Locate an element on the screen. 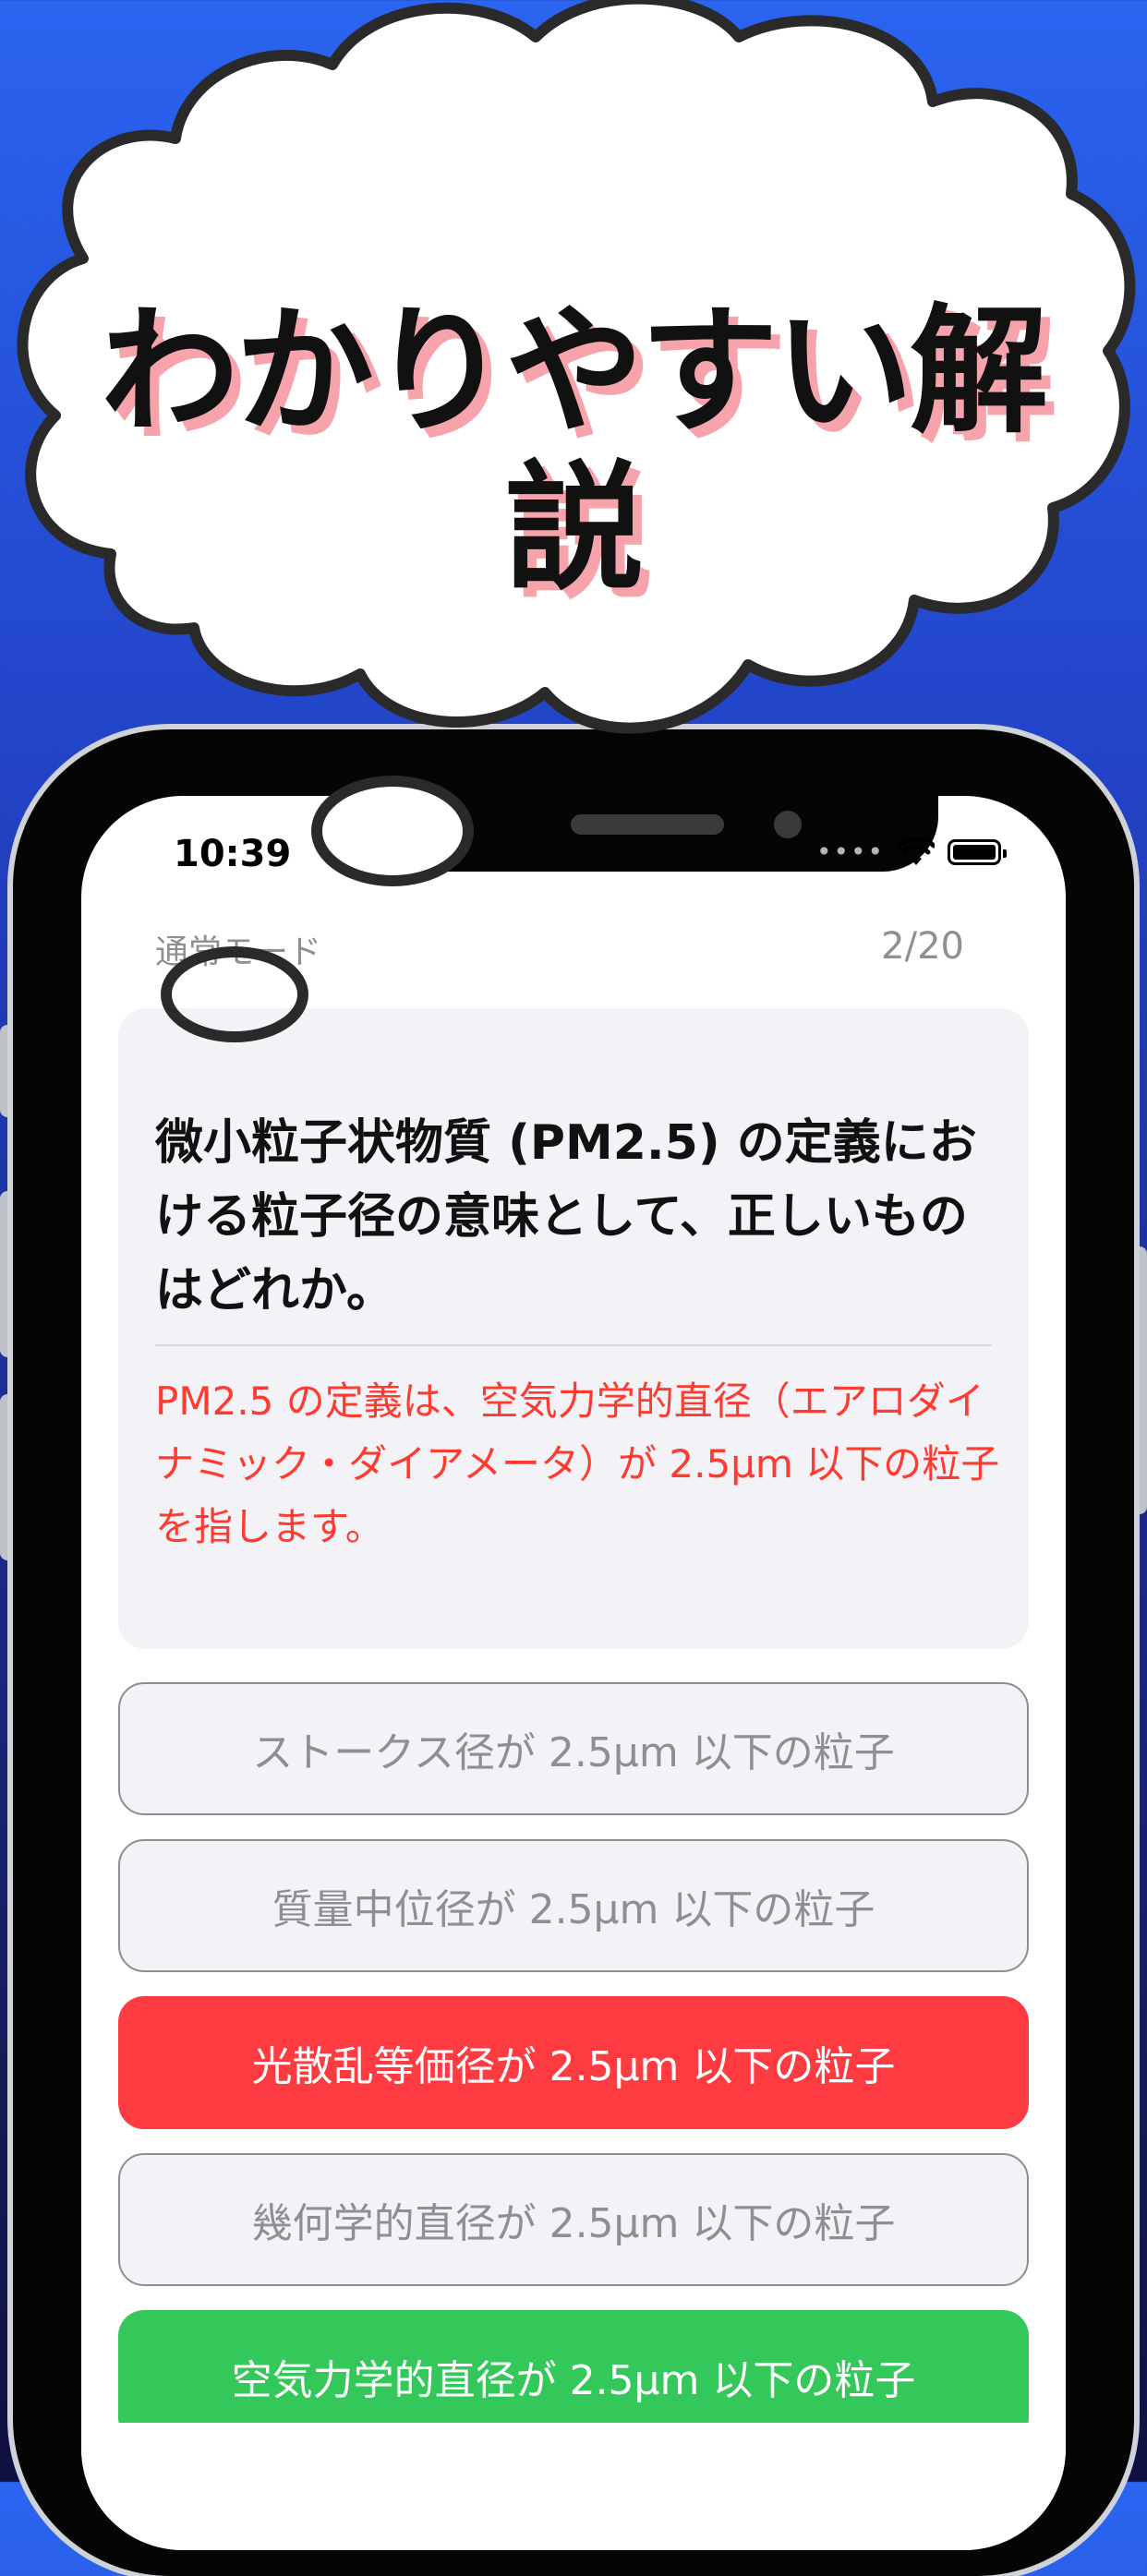 The image size is (1147, 2576). question-progress: 2/20 is located at coordinates (922, 946).